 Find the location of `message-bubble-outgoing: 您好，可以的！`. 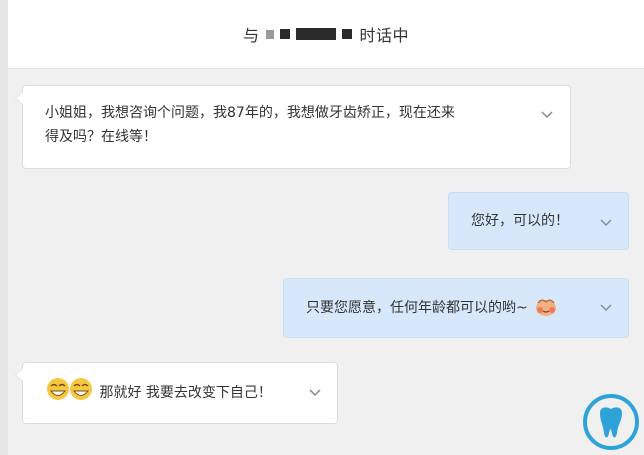

message-bubble-outgoing: 您好，可以的！ is located at coordinates (538, 221).